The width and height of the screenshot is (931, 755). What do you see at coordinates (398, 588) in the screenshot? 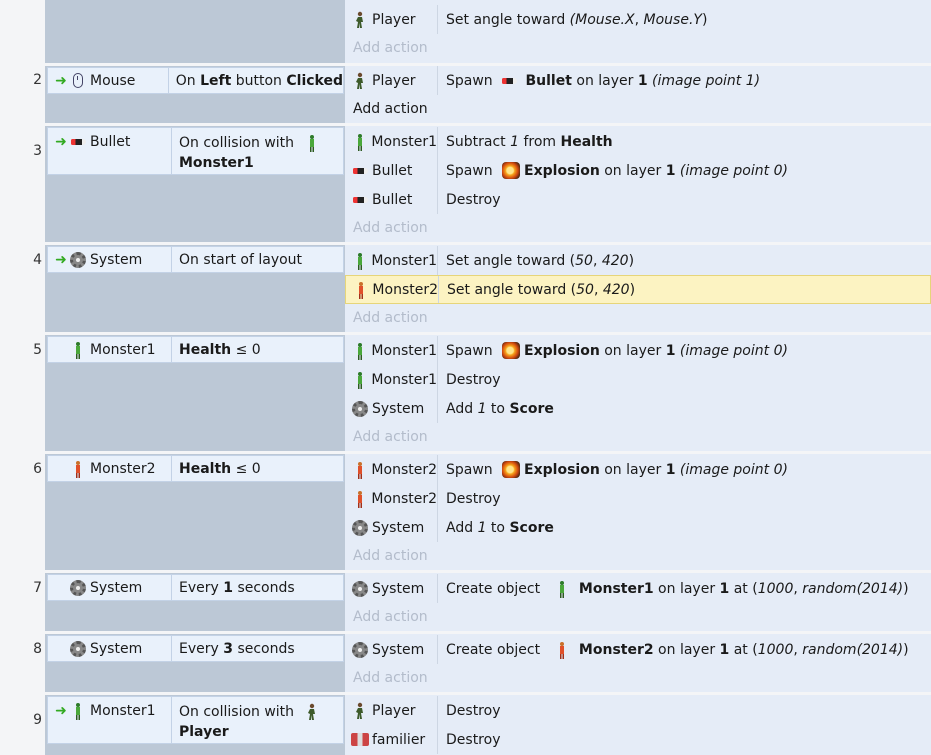
I see `action-object-label: System` at bounding box center [398, 588].